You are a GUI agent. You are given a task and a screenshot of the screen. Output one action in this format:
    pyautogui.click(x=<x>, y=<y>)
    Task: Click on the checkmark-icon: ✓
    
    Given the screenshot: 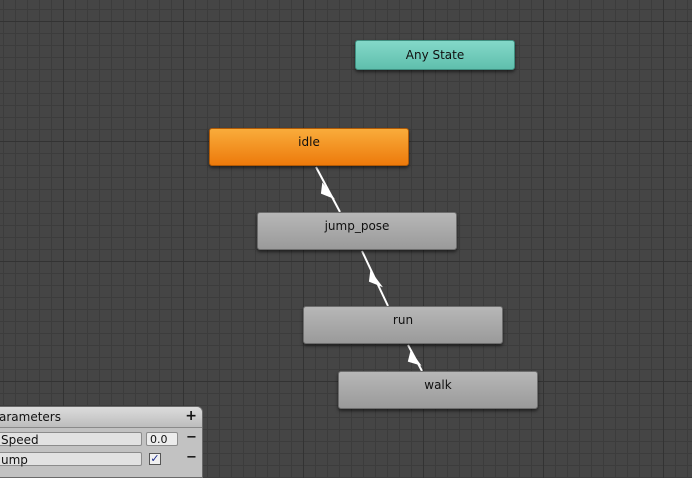 What is the action you would take?
    pyautogui.click(x=155, y=458)
    